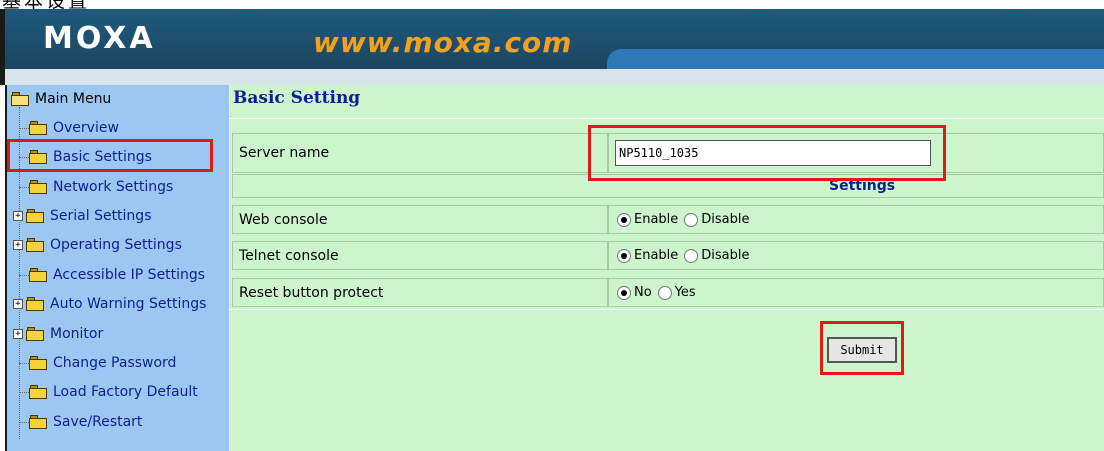  Describe the element at coordinates (420, 292) in the screenshot. I see `reset-button-label: Reset button protect` at that location.